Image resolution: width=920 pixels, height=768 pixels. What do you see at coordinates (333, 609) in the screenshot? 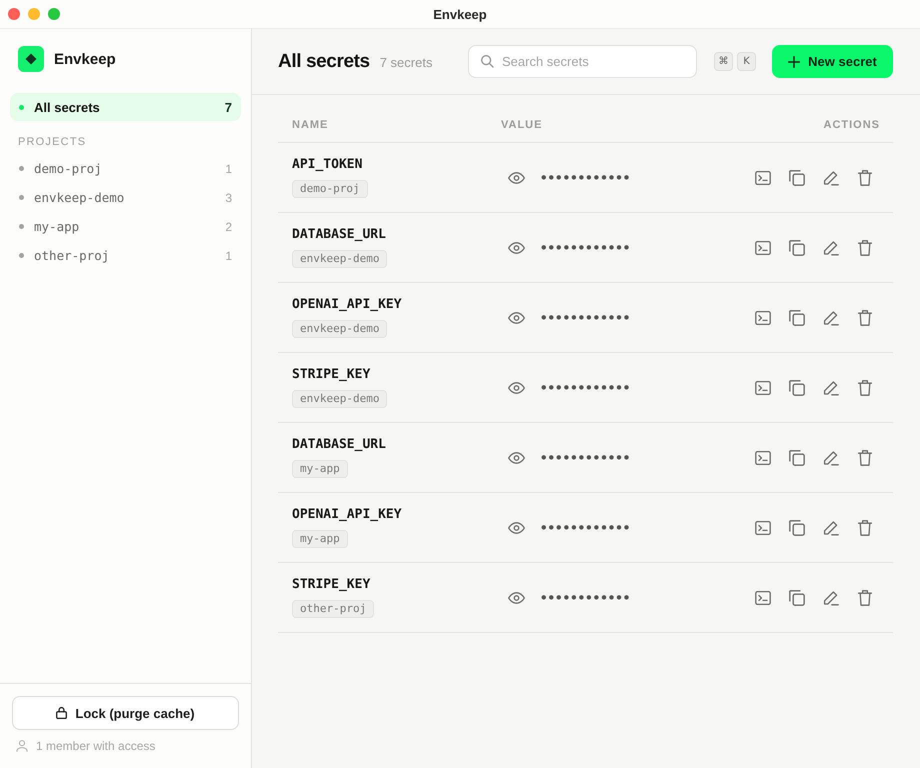
I see `project-tag: other-proj` at bounding box center [333, 609].